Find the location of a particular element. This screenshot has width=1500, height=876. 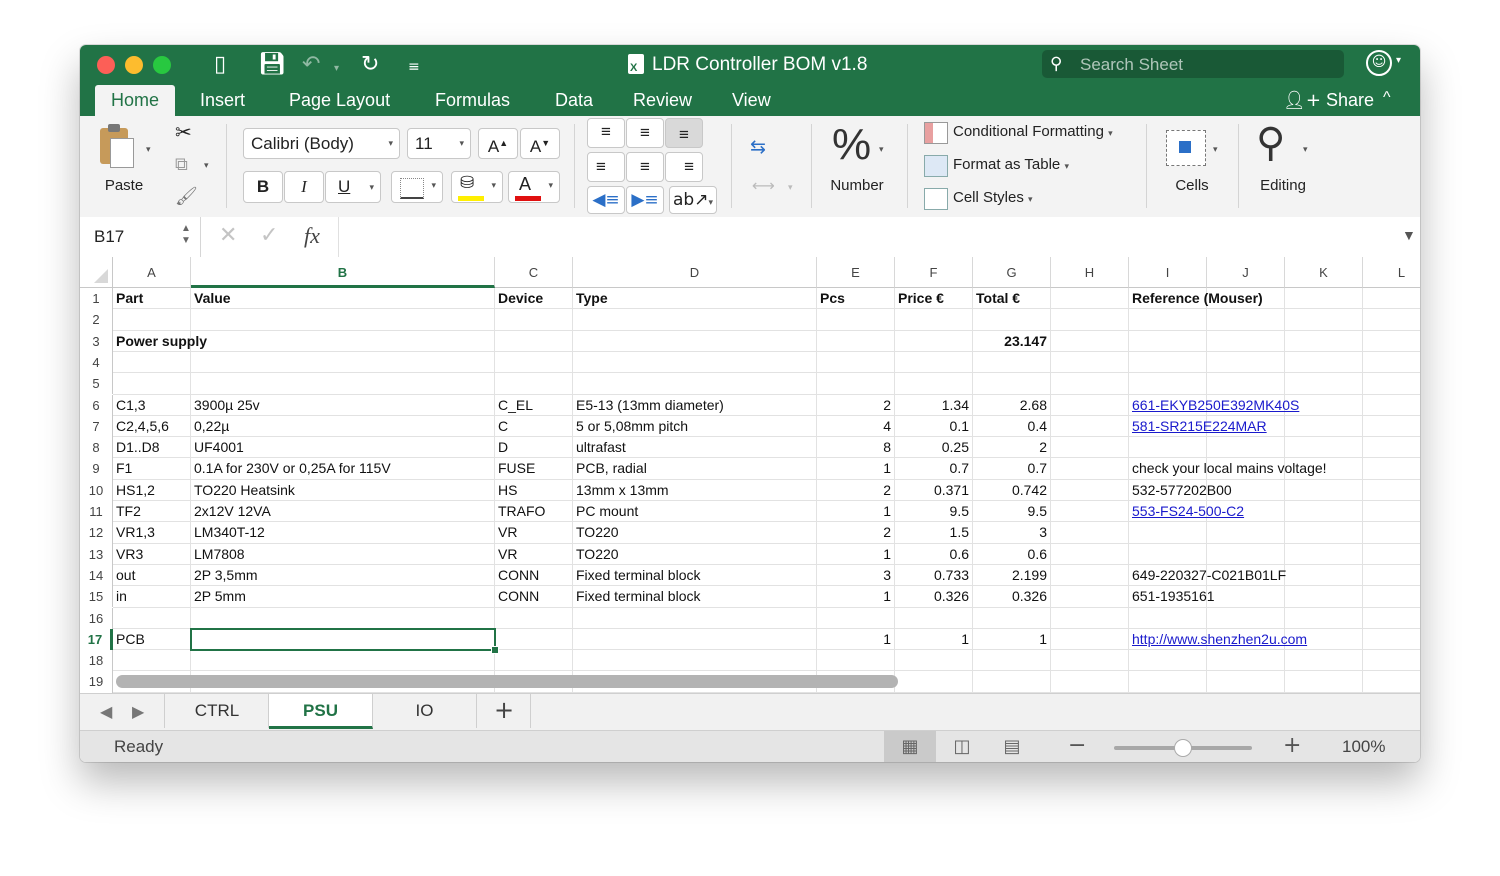

format-painter-icon: 🖌︎ is located at coordinates (186, 196).